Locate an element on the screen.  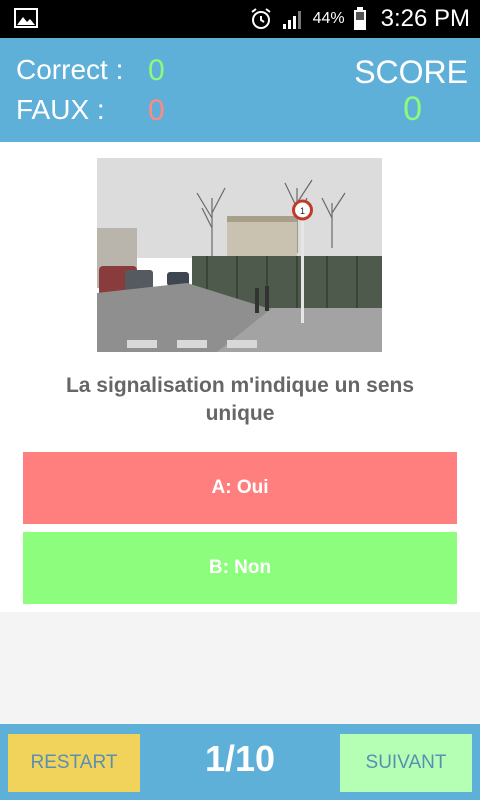
correct-label: Correct : is located at coordinates (70, 69).